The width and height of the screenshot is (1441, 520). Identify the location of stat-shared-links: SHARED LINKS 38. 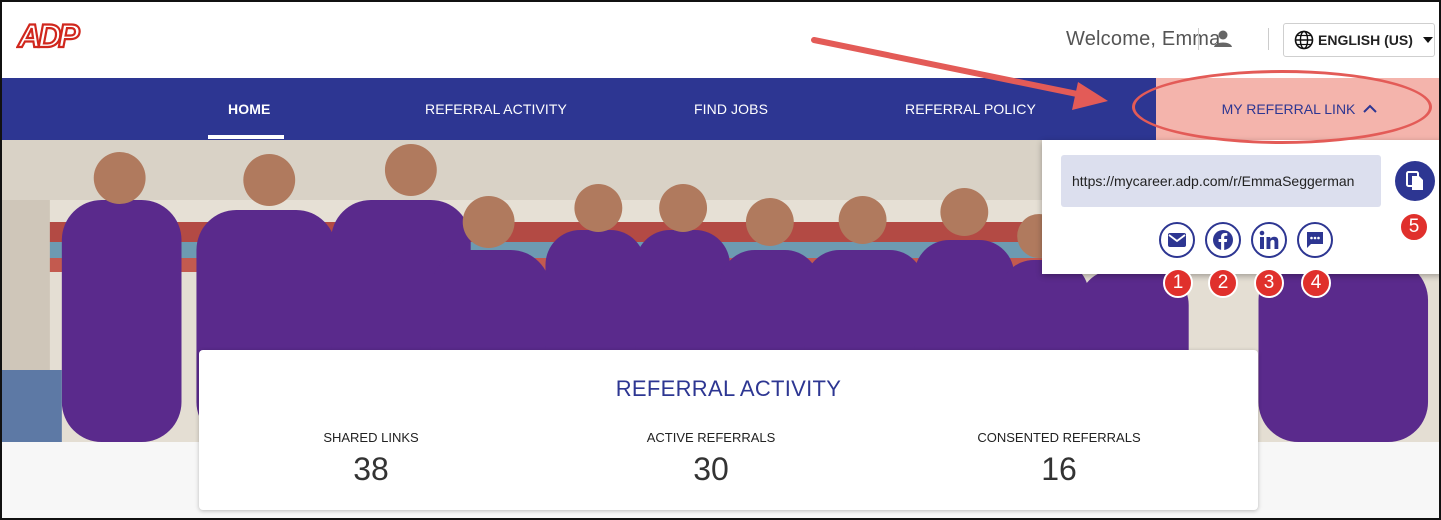
(371, 459).